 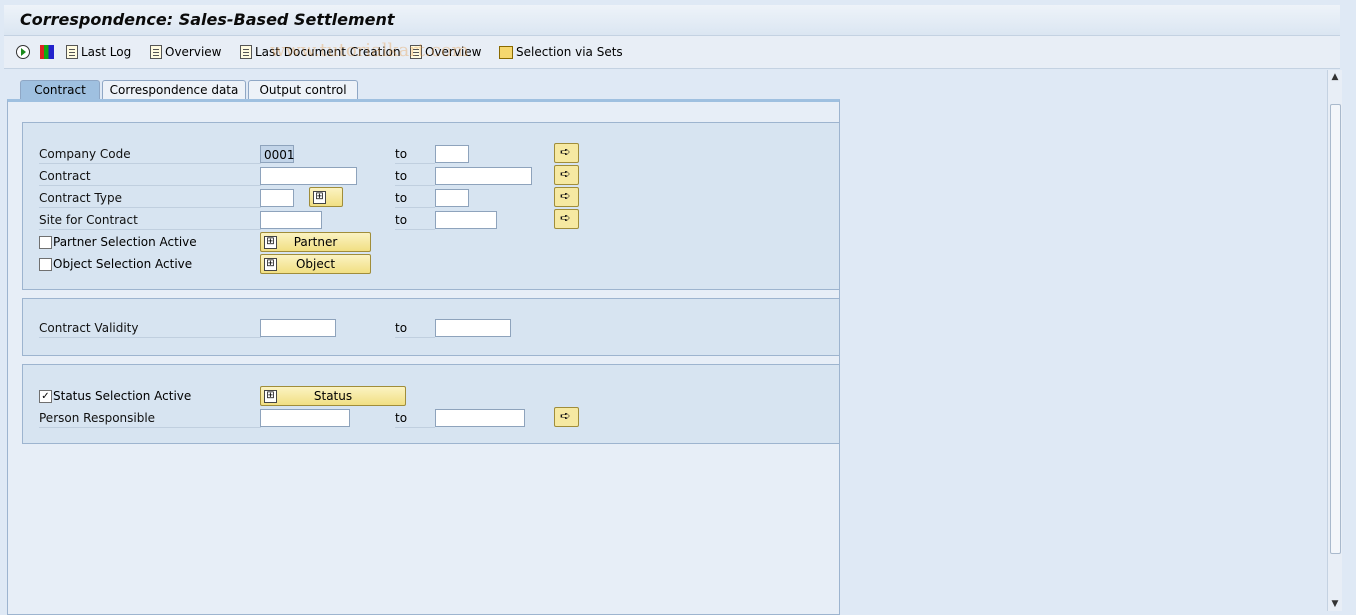 What do you see at coordinates (303, 89) in the screenshot?
I see `tab-output-control: Output control` at bounding box center [303, 89].